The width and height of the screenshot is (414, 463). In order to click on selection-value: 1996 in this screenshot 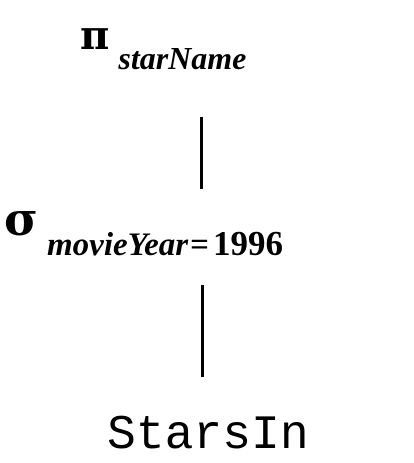, I will do `click(247, 243)`.